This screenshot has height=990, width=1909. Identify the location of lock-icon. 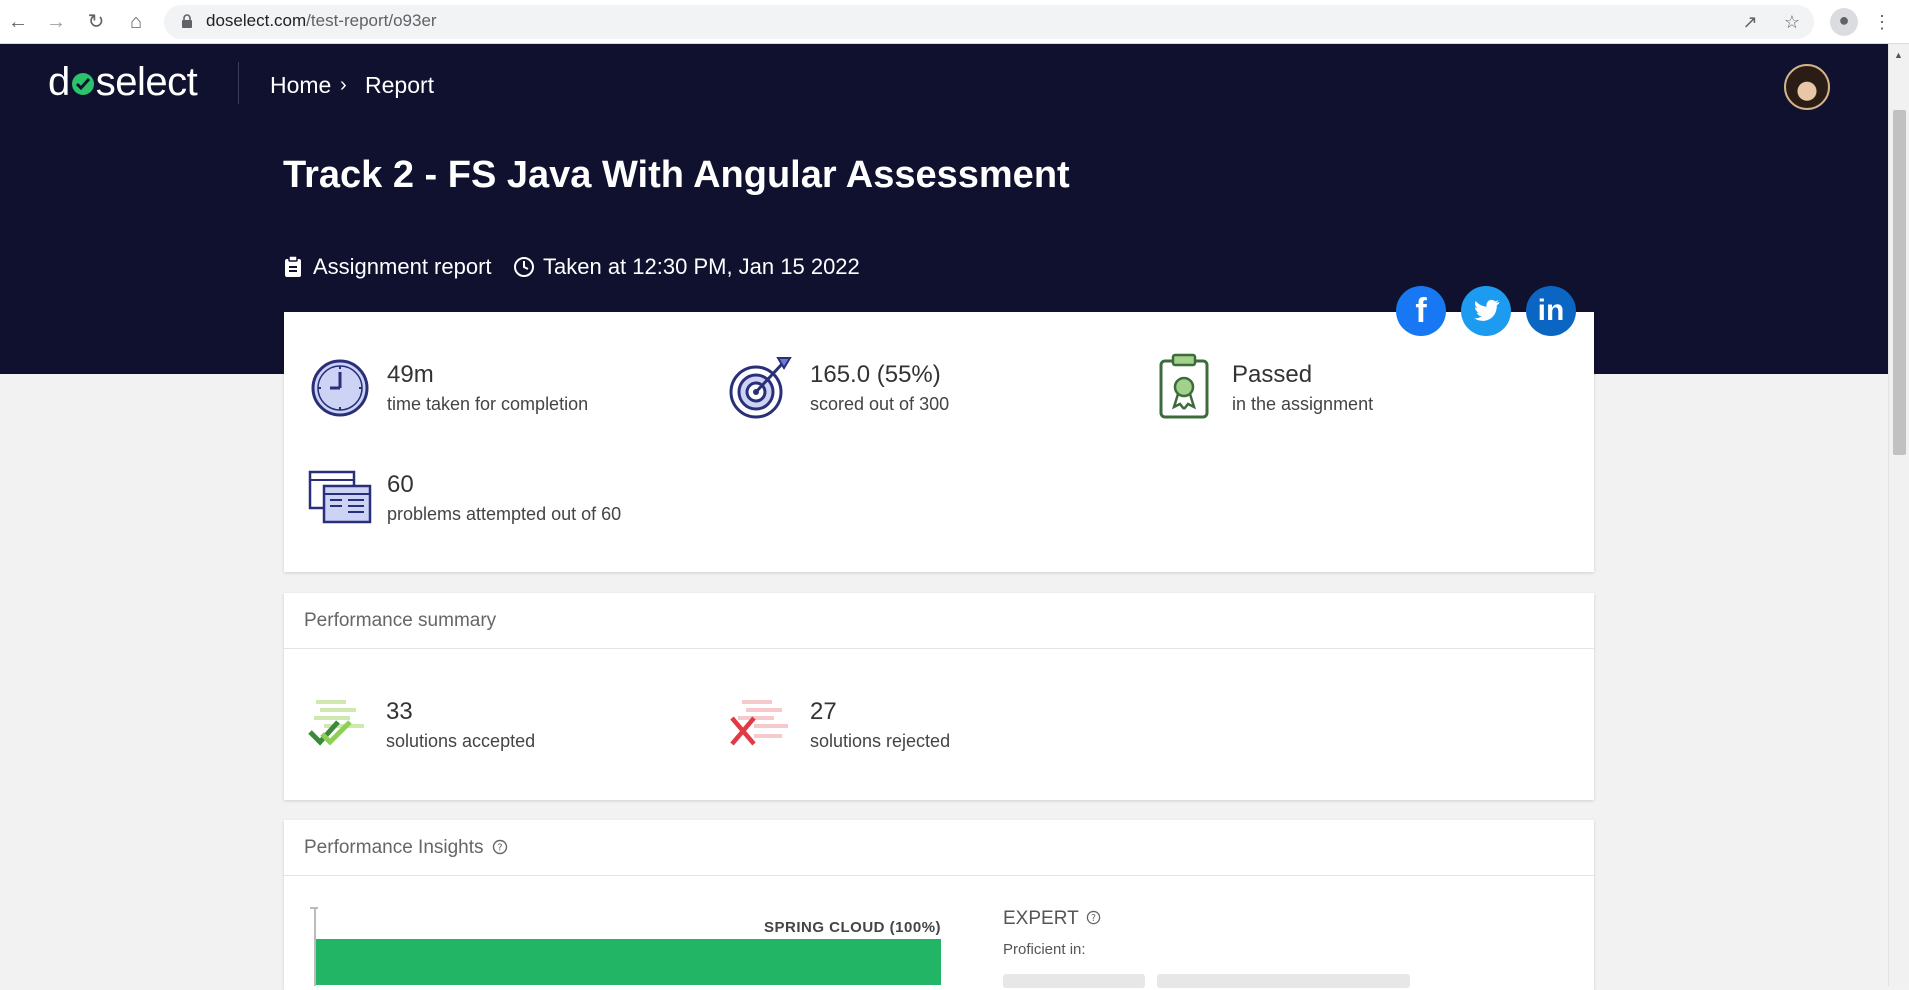
(187, 21).